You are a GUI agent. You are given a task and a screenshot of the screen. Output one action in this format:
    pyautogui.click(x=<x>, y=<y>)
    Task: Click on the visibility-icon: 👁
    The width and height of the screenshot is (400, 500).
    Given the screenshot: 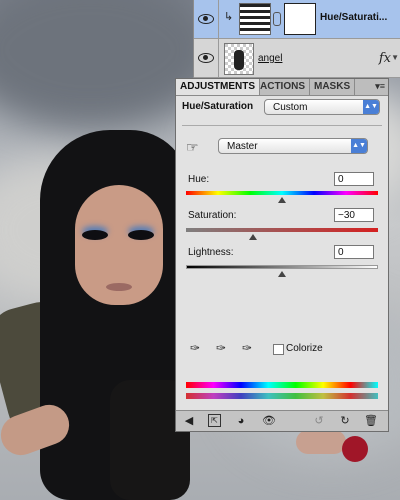 What is the action you would take?
    pyautogui.click(x=269, y=421)
    